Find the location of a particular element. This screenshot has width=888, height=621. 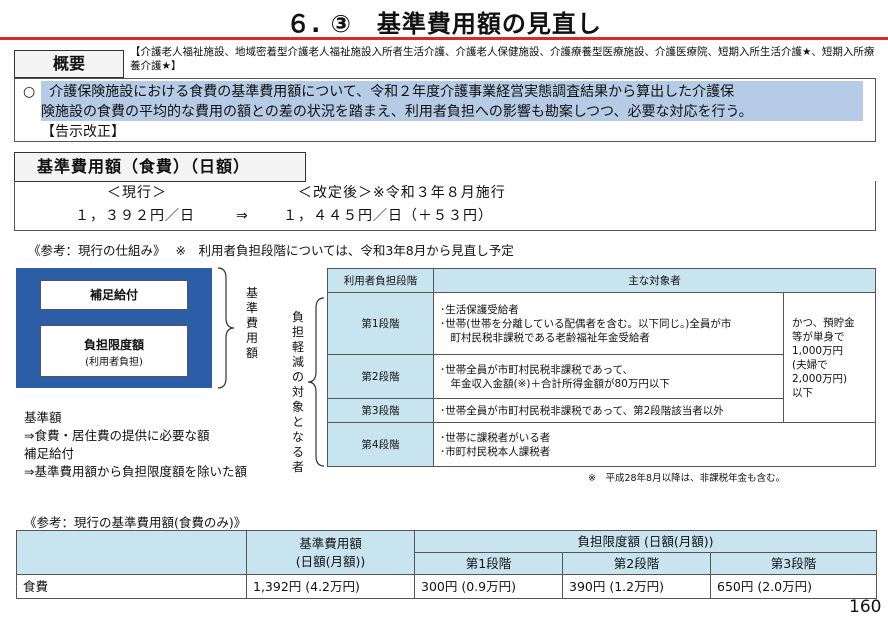

reference-2-title: 《参考：現行の基準費用額(食費のみ)》 is located at coordinates (135, 522).